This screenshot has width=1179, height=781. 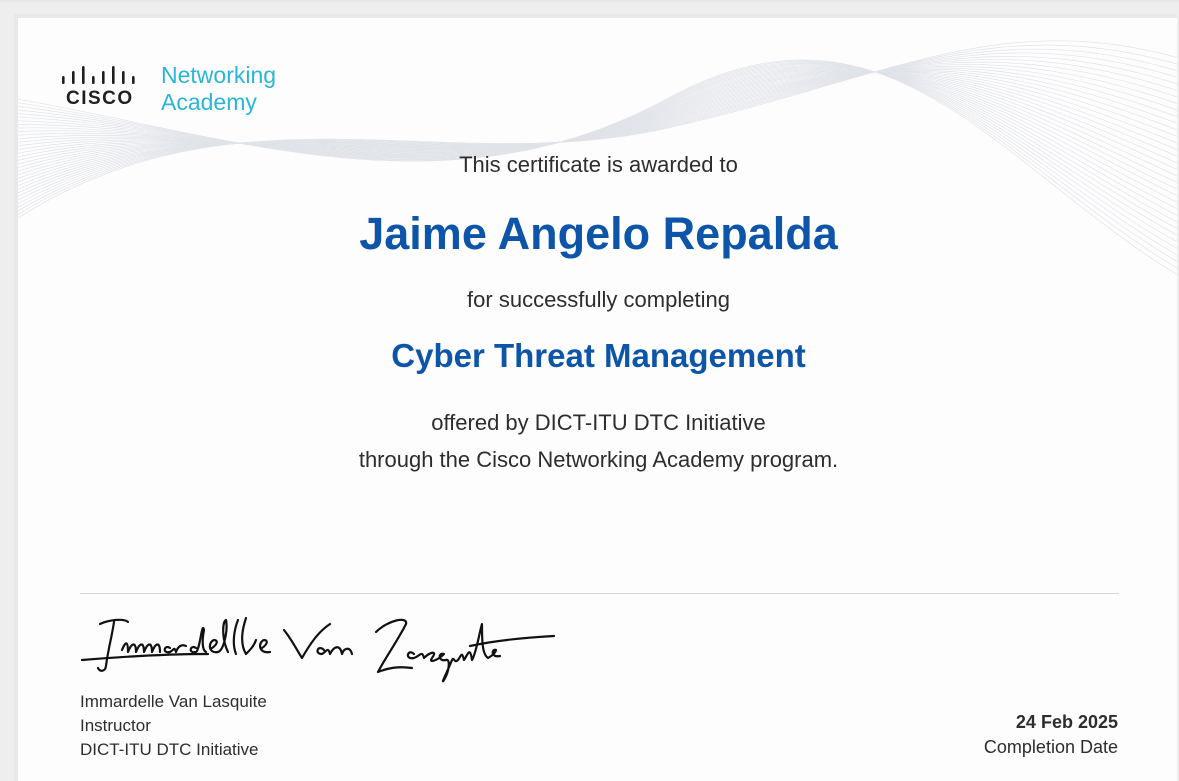 What do you see at coordinates (219, 75) in the screenshot?
I see `logo-networking-text: Networking` at bounding box center [219, 75].